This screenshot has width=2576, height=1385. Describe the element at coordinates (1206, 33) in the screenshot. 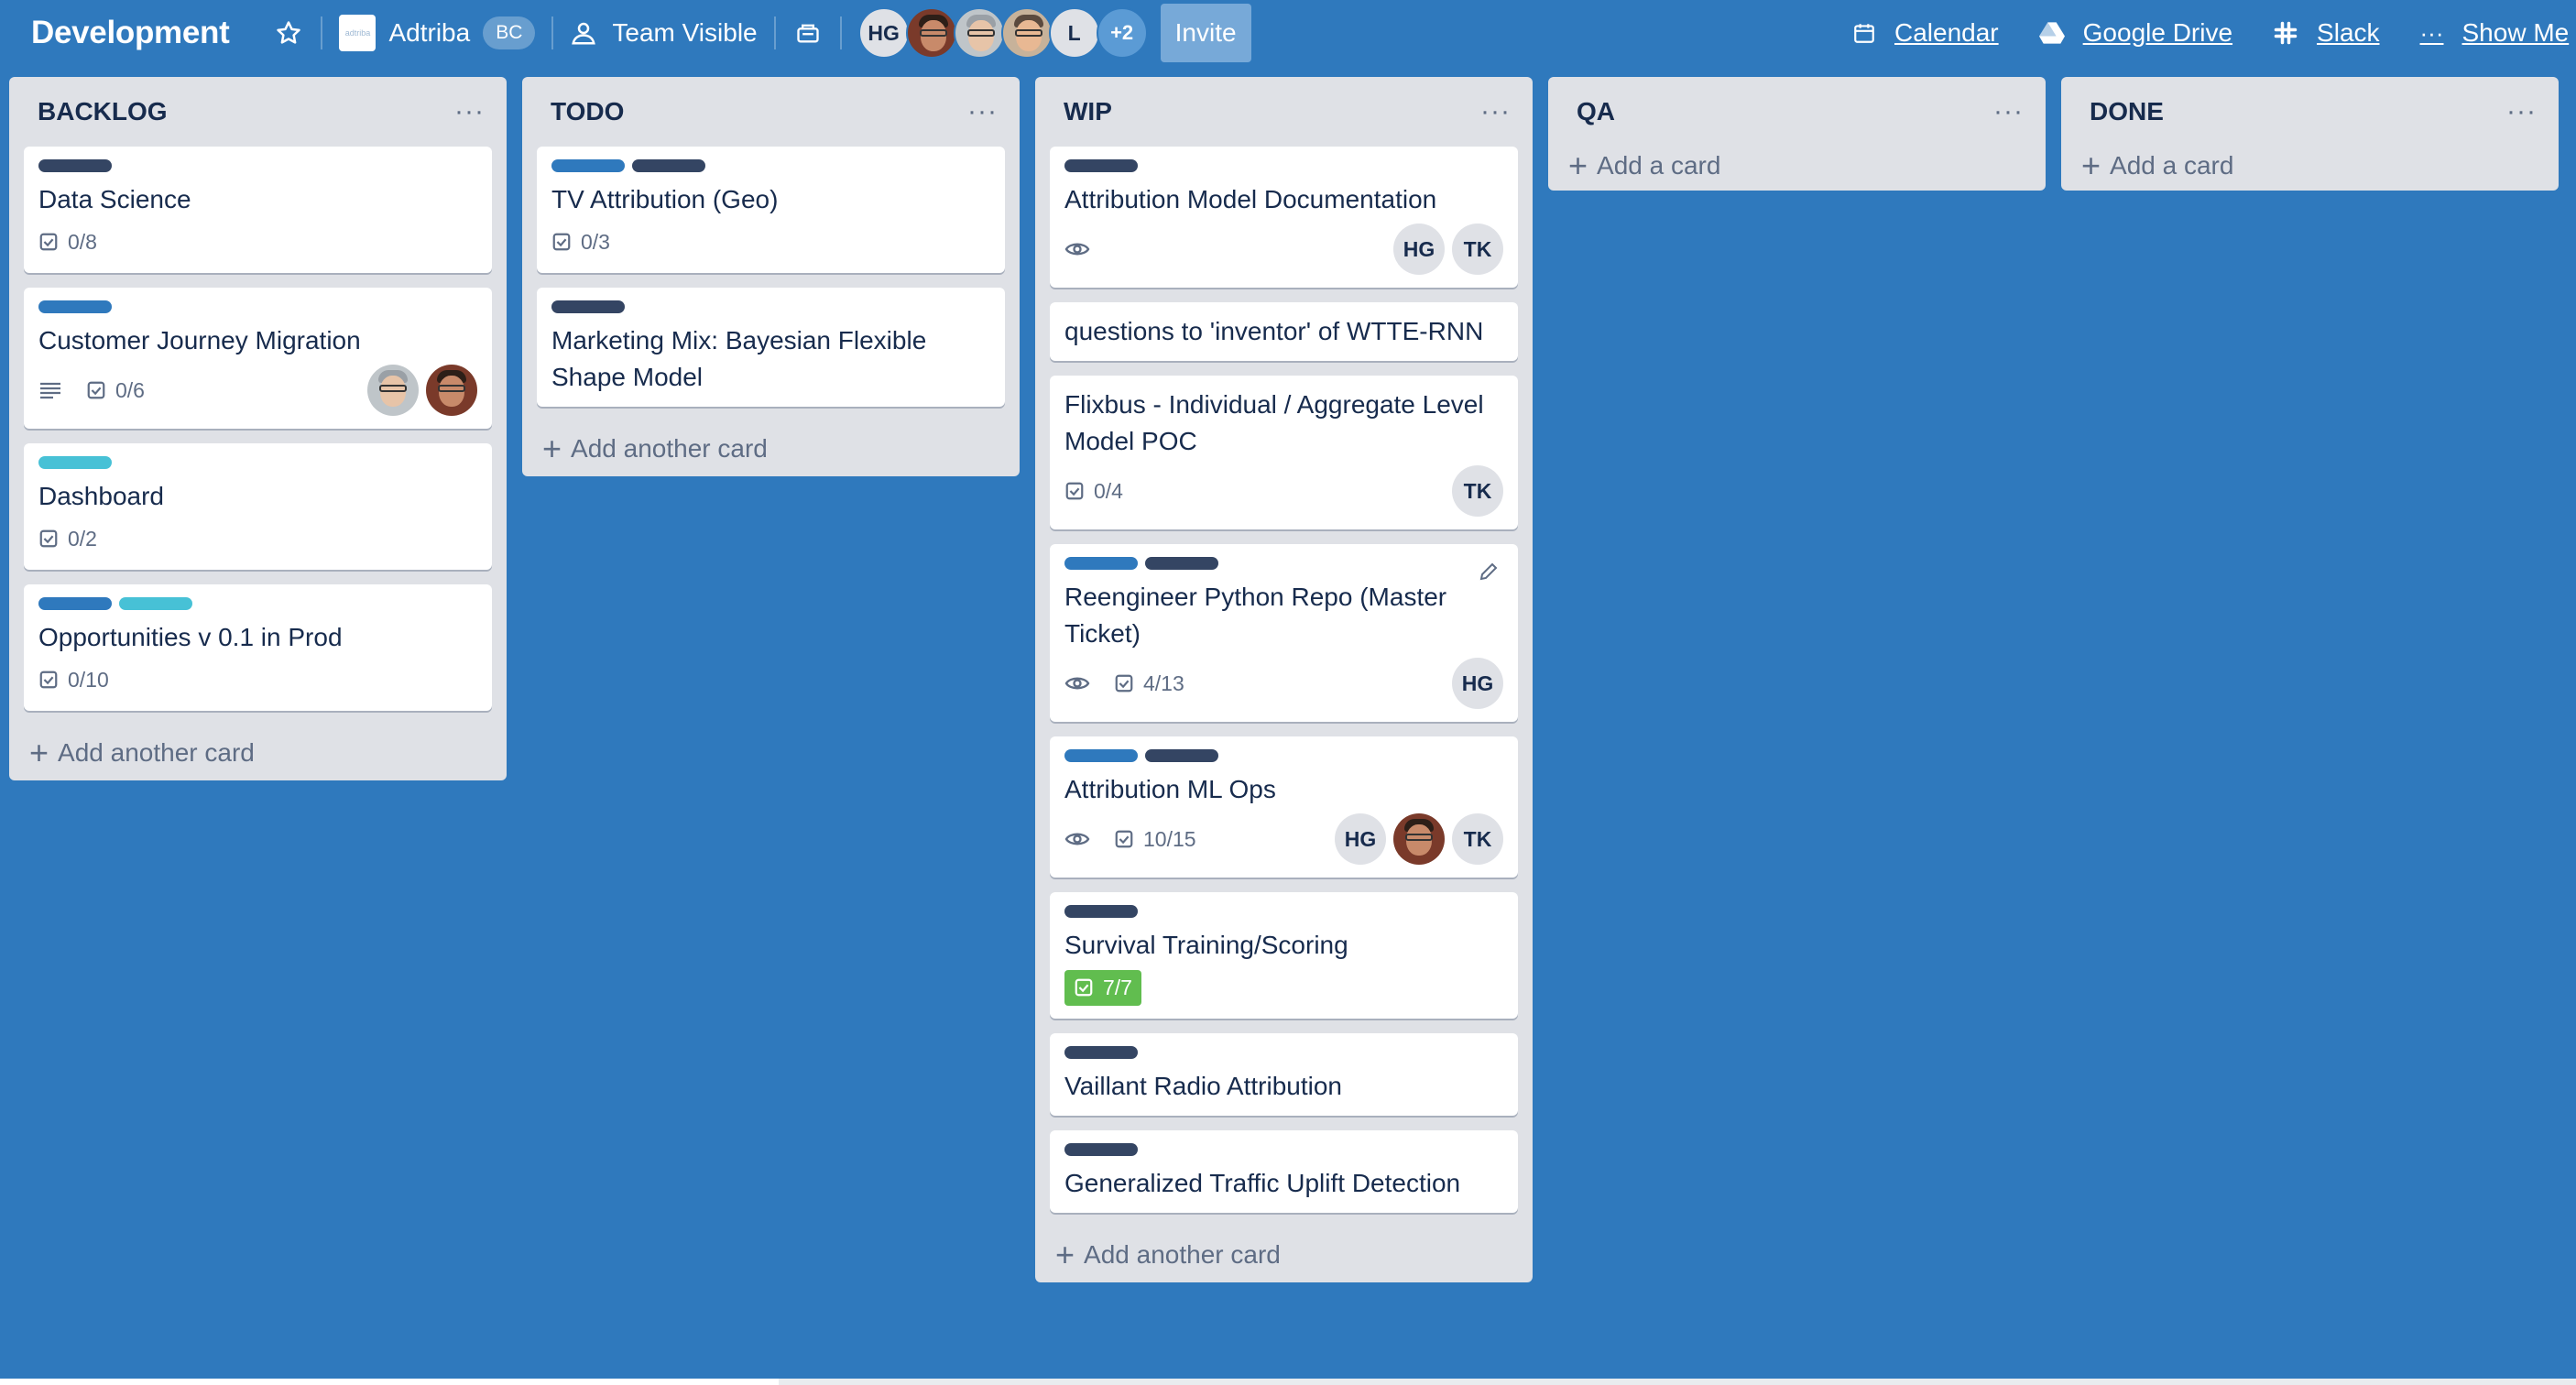

I see `invite-button: Invite` at that location.